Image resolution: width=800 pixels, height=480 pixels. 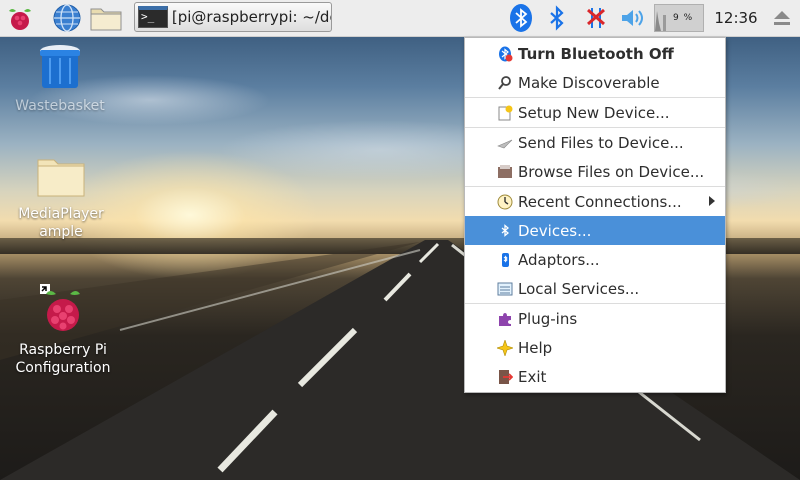 What do you see at coordinates (505, 260) in the screenshot?
I see `adaptor-icon` at bounding box center [505, 260].